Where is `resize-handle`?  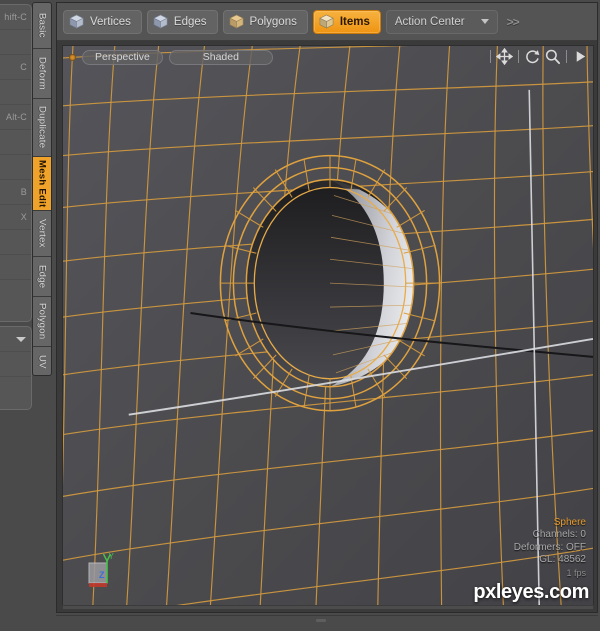 resize-handle is located at coordinates (321, 620).